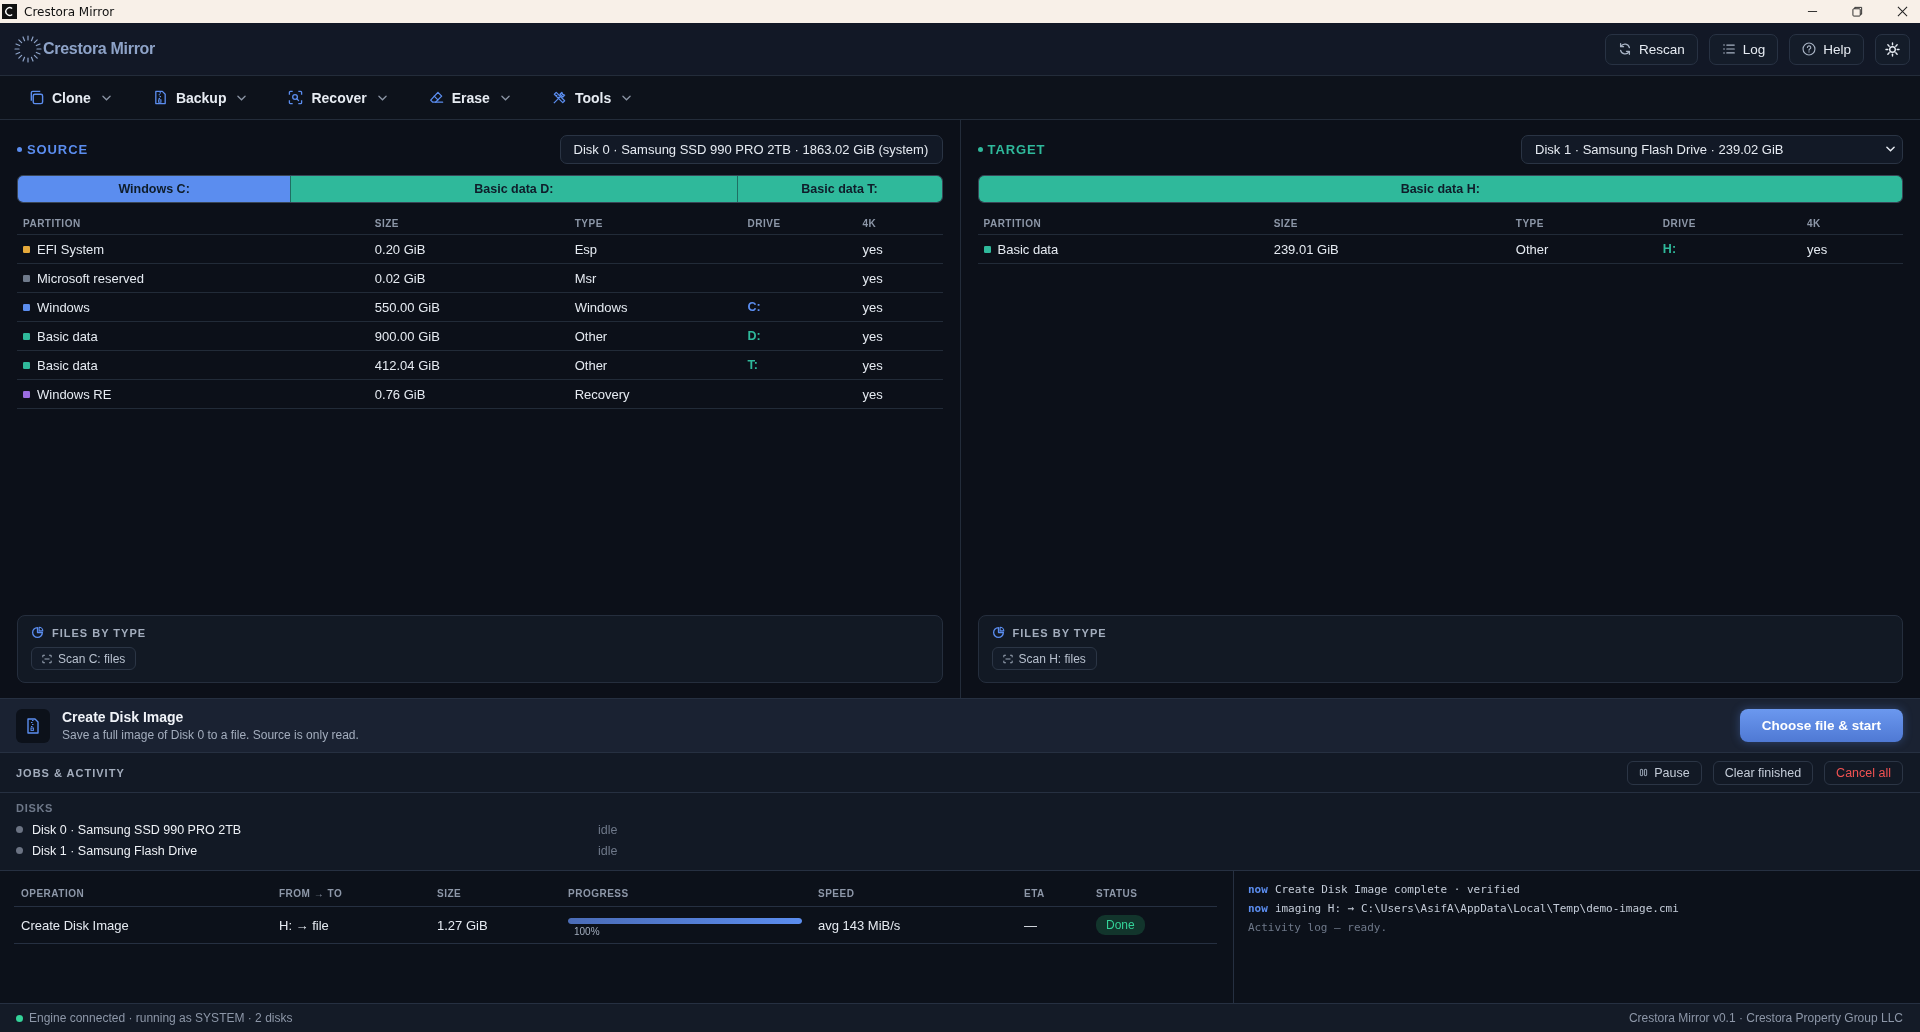 This screenshot has width=1920, height=1032. I want to click on window-title: Crestora Mirror, so click(69, 11).